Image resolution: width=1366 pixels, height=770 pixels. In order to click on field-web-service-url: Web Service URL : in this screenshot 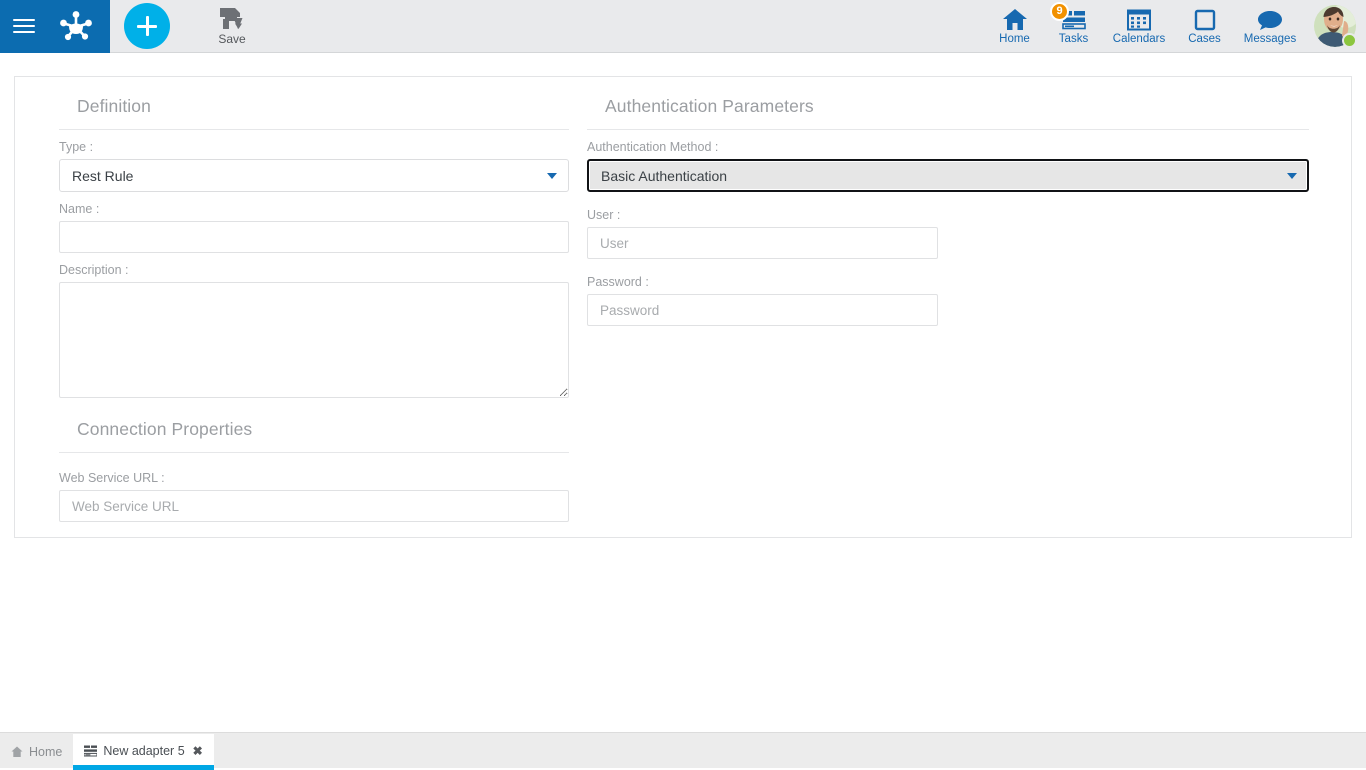, I will do `click(314, 496)`.